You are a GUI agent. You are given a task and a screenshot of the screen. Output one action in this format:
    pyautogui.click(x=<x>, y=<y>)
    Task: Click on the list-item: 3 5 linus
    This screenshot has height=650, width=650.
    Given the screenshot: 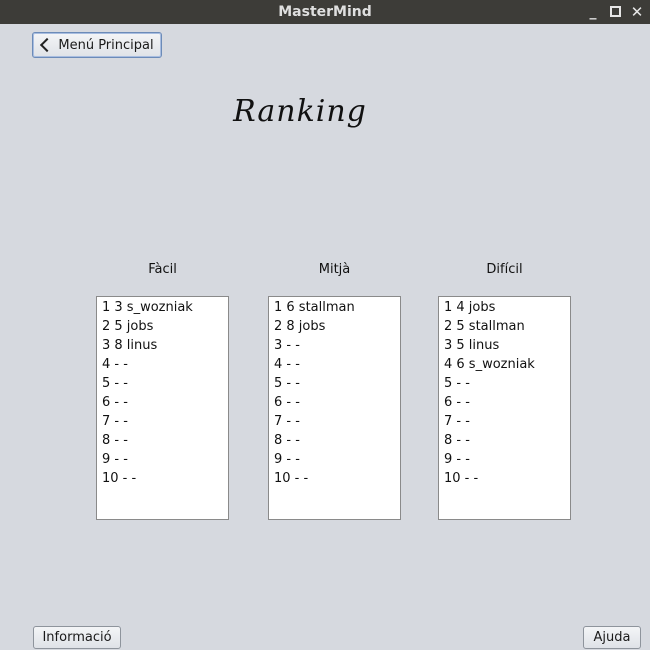 What is the action you would take?
    pyautogui.click(x=507, y=345)
    